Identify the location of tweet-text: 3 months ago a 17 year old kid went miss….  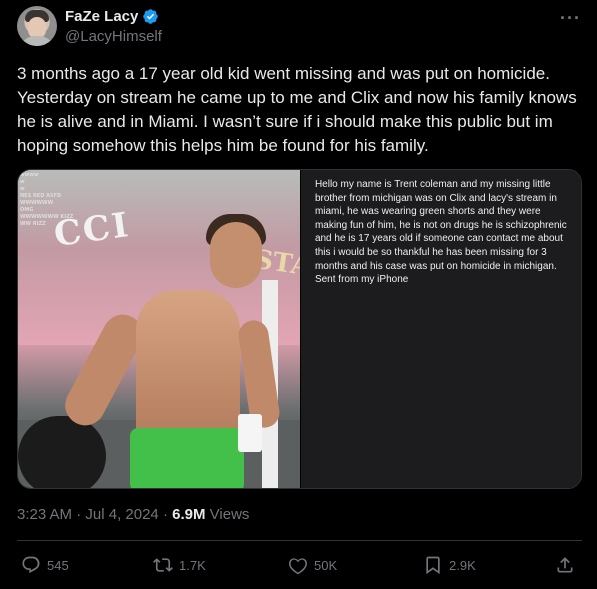
(297, 109).